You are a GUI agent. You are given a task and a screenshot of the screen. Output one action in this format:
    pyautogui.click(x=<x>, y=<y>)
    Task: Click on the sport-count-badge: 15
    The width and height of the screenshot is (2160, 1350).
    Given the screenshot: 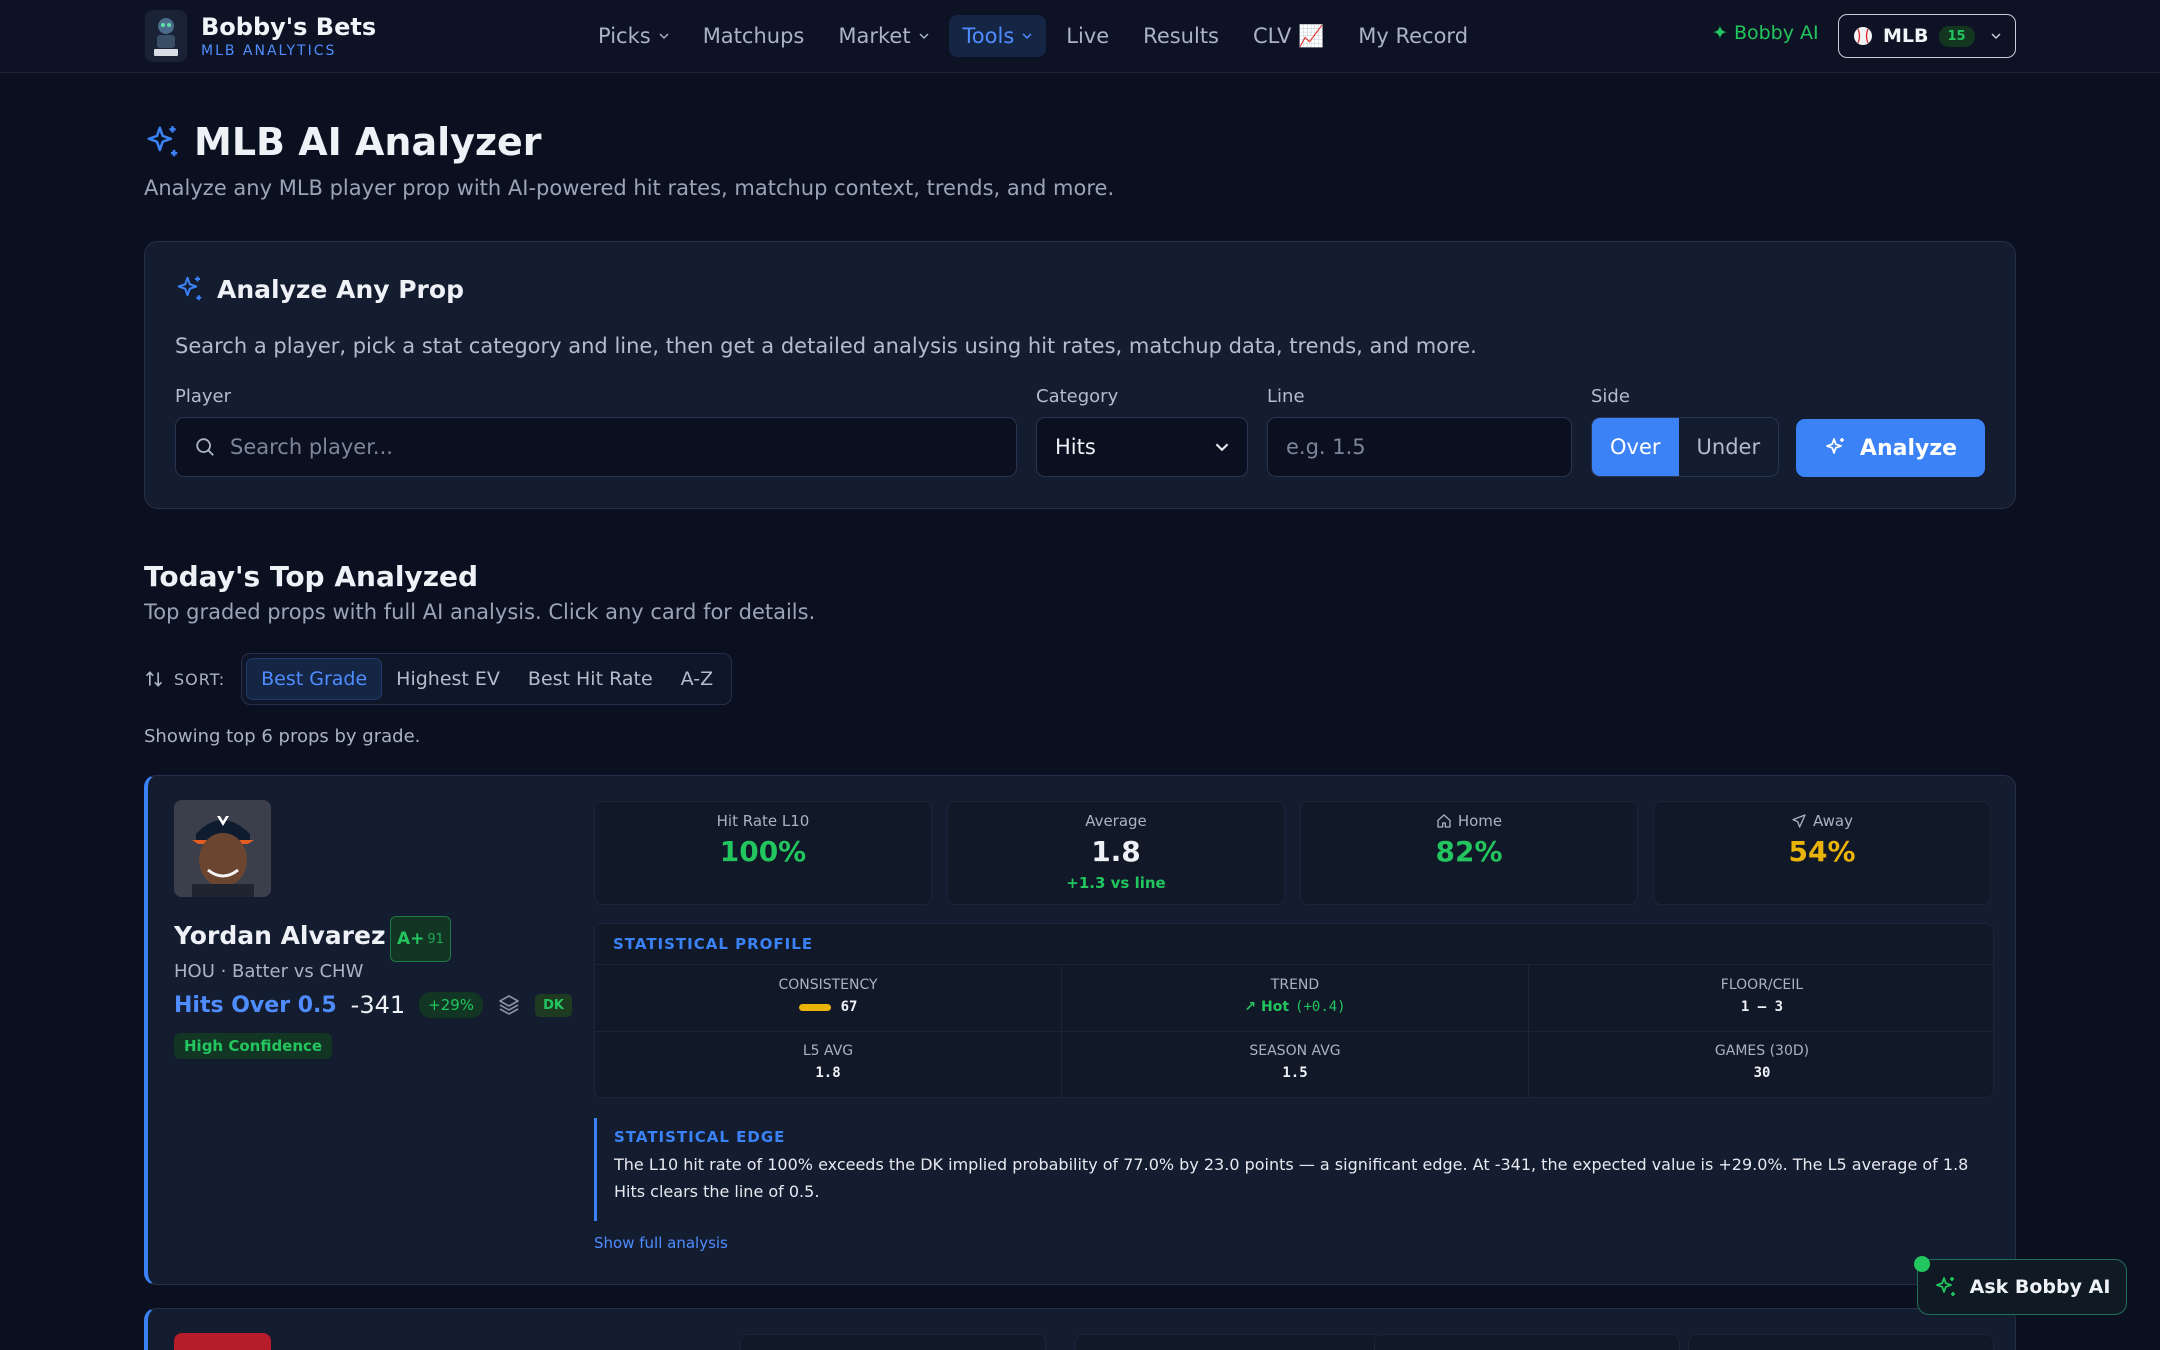 What is the action you would take?
    pyautogui.click(x=1956, y=36)
    